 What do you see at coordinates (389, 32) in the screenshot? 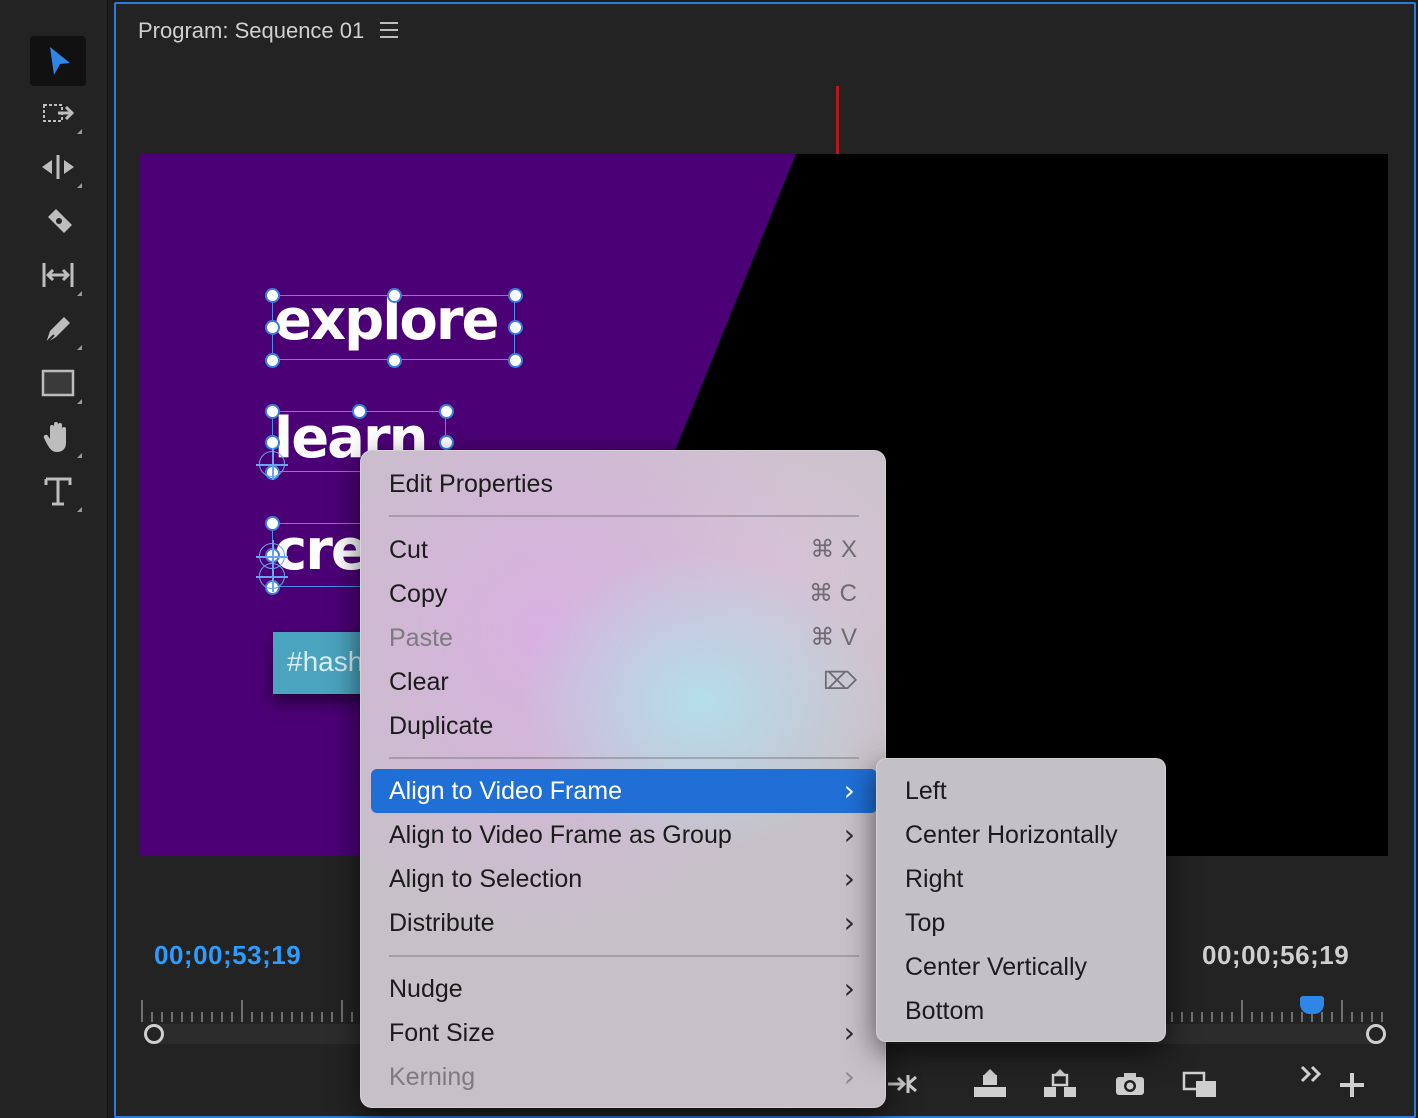
I see `hamburger-icon` at bounding box center [389, 32].